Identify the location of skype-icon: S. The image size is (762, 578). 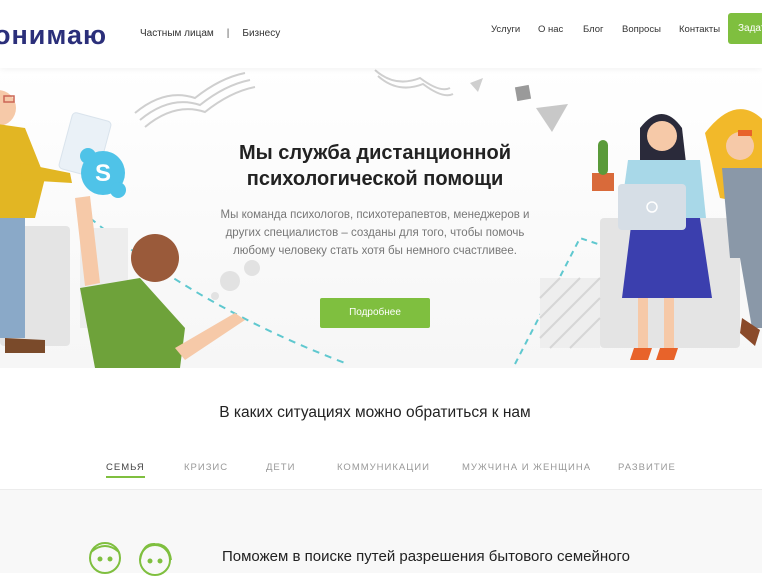
(103, 173).